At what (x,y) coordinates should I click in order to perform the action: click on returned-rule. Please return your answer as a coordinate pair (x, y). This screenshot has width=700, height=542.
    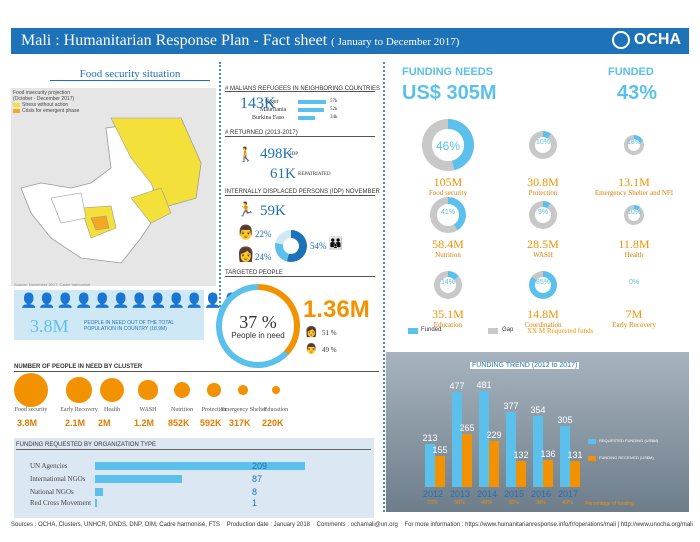
    Looking at the image, I should click on (300, 136).